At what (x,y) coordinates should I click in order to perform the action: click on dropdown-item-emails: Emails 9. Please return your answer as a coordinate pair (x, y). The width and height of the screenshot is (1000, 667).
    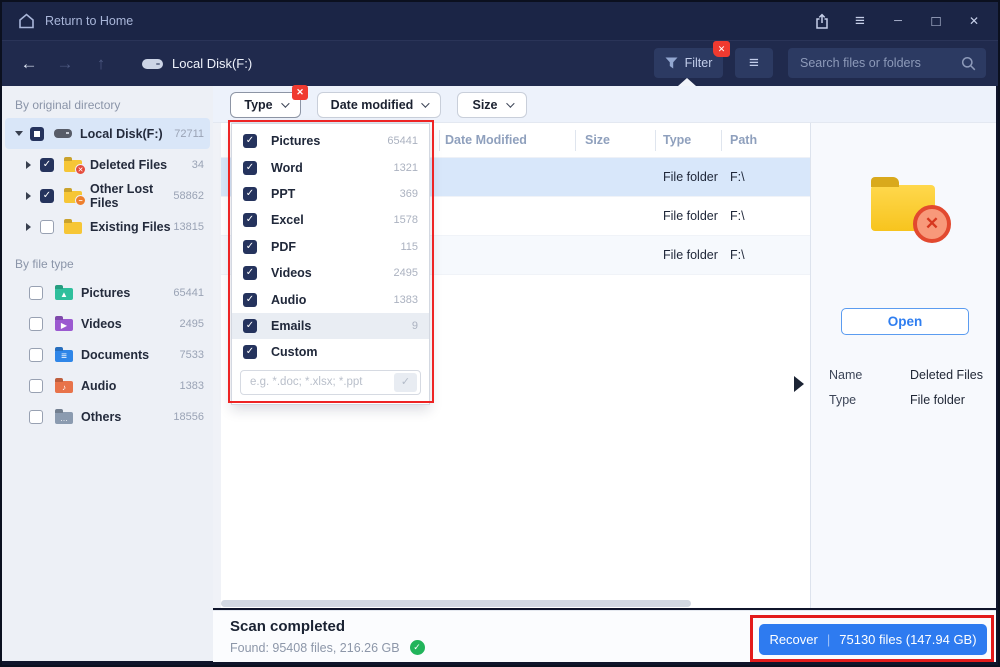
    Looking at the image, I should click on (330, 326).